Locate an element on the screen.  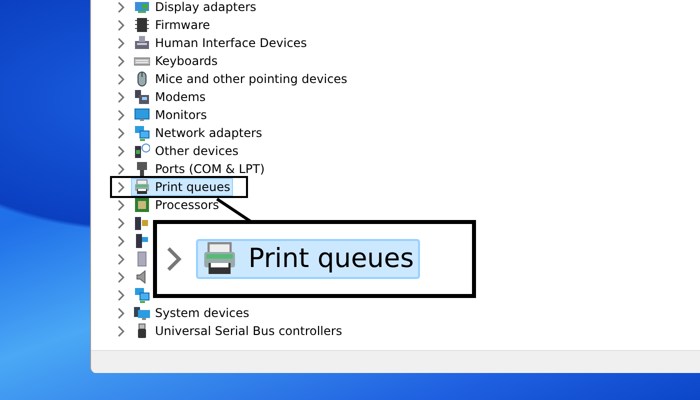
device-category-label: System devices is located at coordinates (202, 313).